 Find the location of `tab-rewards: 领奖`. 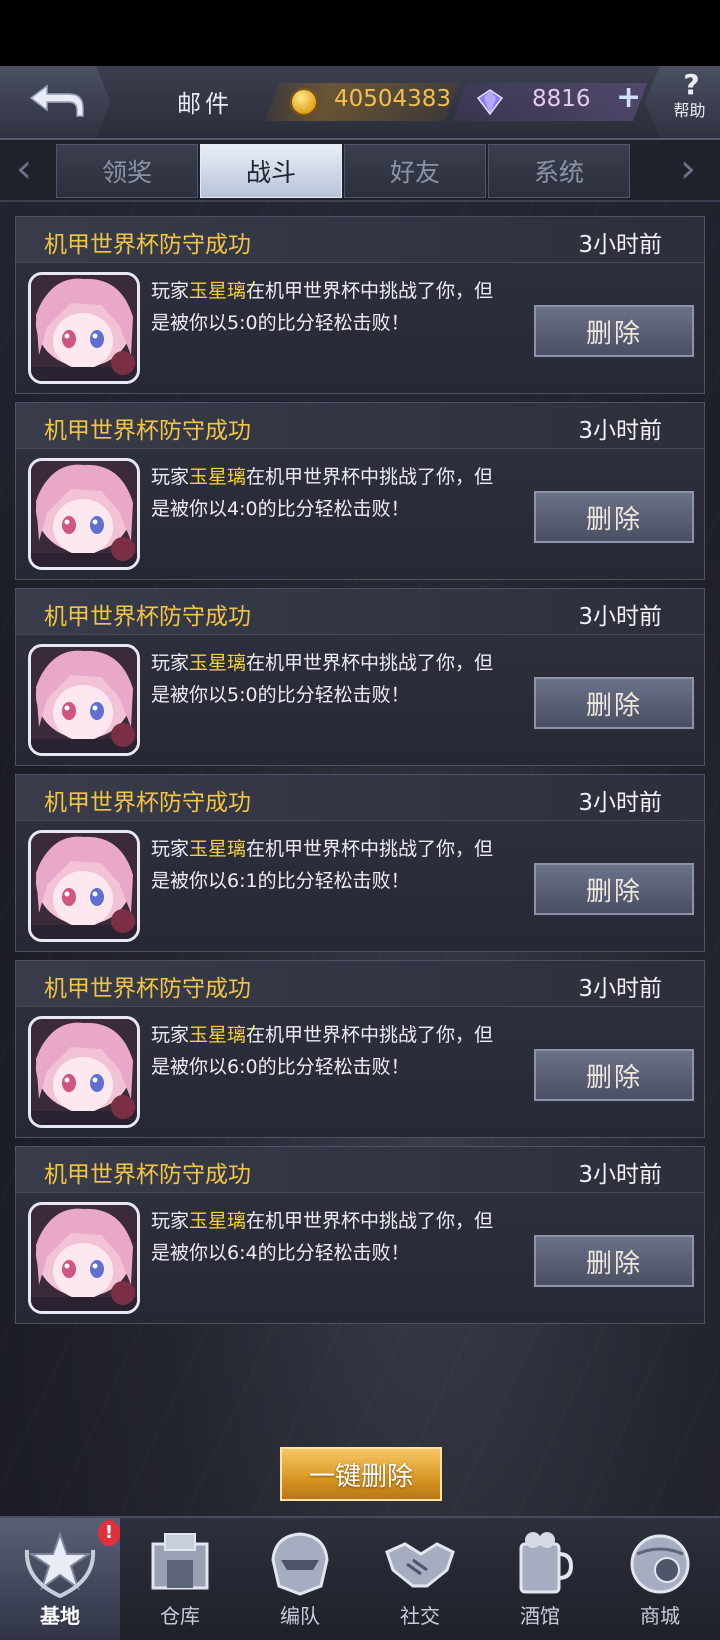

tab-rewards: 领奖 is located at coordinates (127, 171).